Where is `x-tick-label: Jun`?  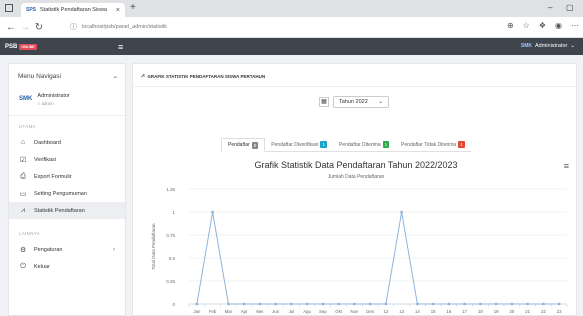
x-tick-label: Jun is located at coordinates (276, 311).